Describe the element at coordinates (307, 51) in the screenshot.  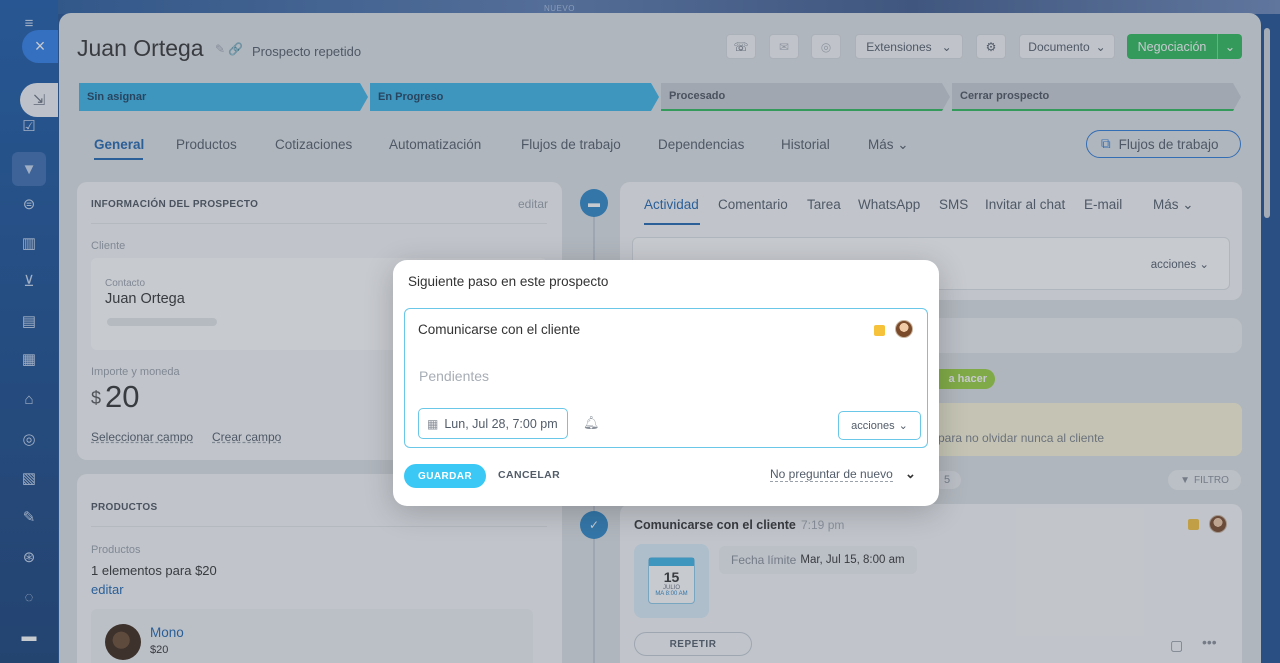
I see `duplicate-lead-label: Prospecto repetido` at that location.